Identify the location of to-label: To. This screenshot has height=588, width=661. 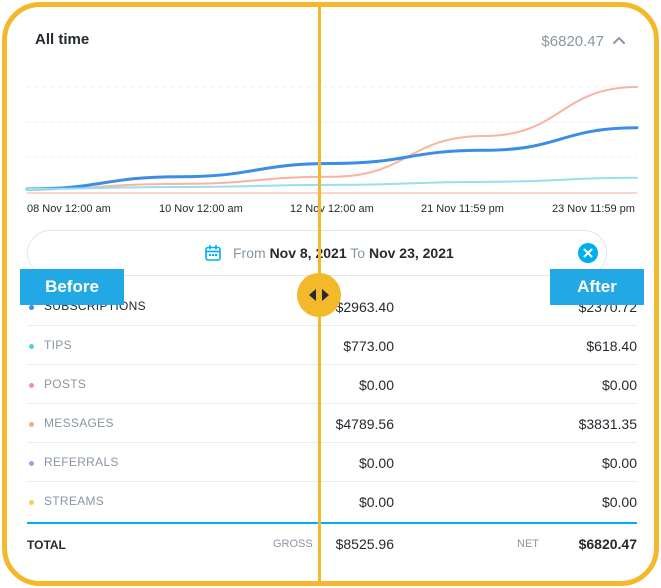
(358, 253).